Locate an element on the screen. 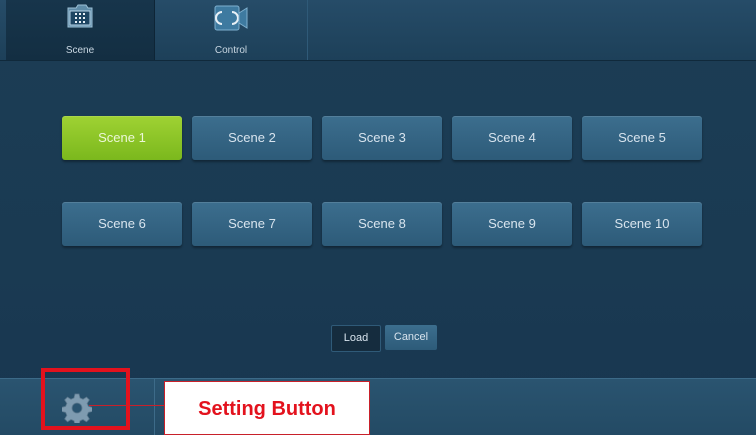  scene-button-1: Scene 1 is located at coordinates (122, 138).